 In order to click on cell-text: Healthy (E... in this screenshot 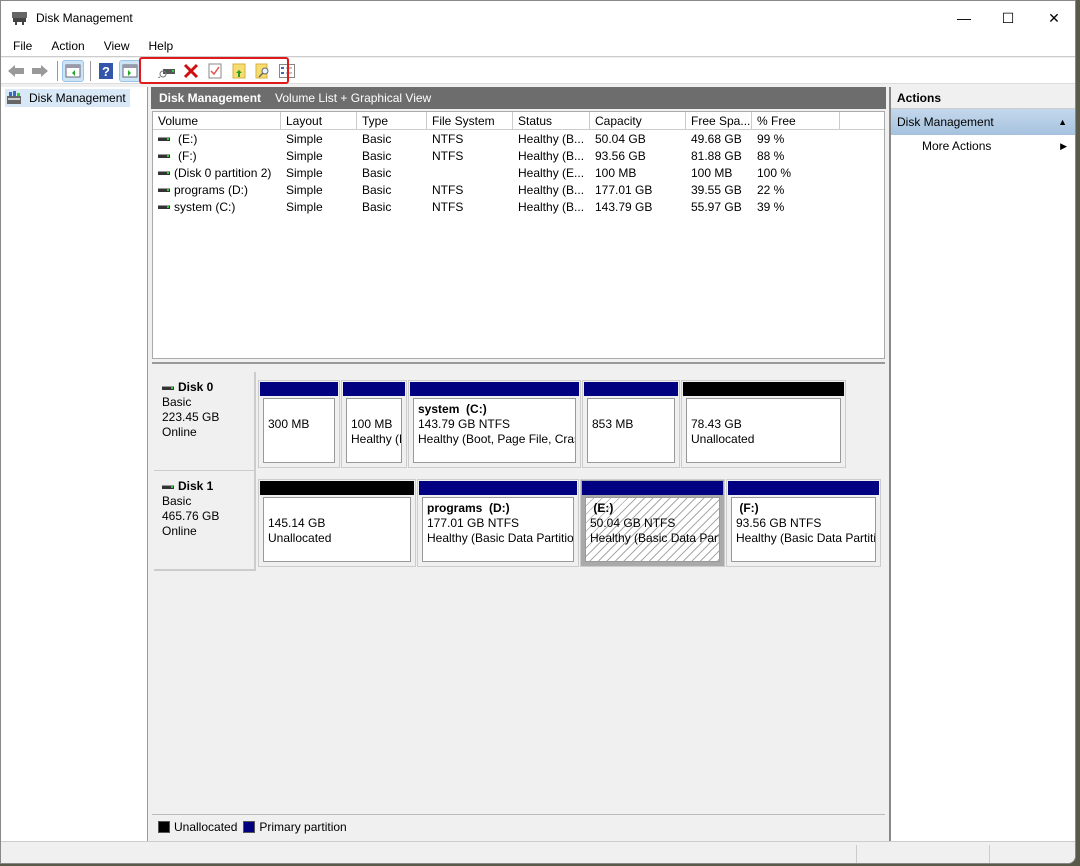, I will do `click(551, 172)`.